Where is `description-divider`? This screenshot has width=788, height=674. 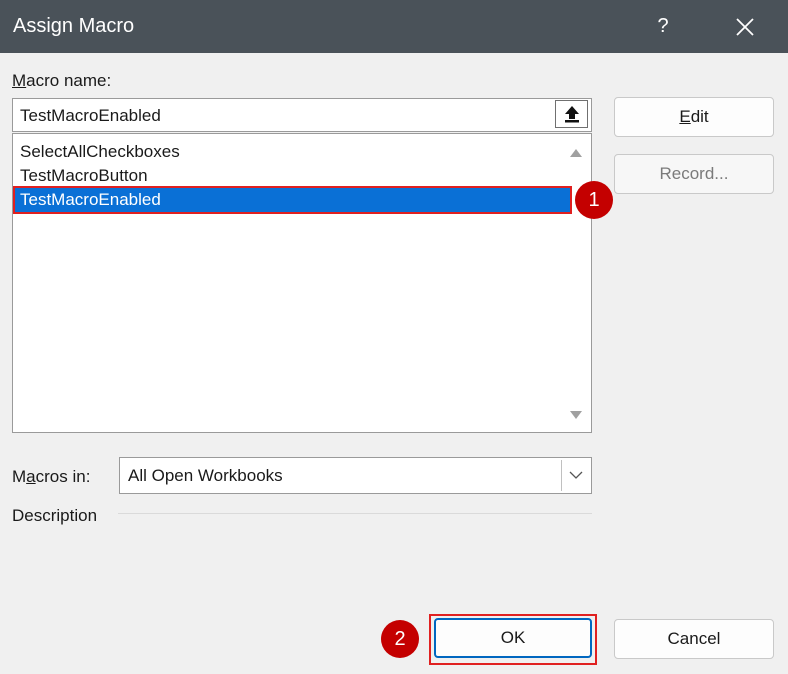
description-divider is located at coordinates (355, 513).